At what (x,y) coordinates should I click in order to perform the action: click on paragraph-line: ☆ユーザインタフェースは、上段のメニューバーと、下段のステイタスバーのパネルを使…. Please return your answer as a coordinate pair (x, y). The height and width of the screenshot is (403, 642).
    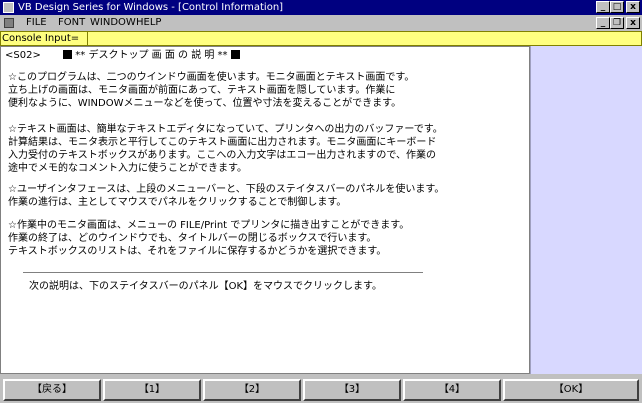
    Looking at the image, I should click on (226, 189).